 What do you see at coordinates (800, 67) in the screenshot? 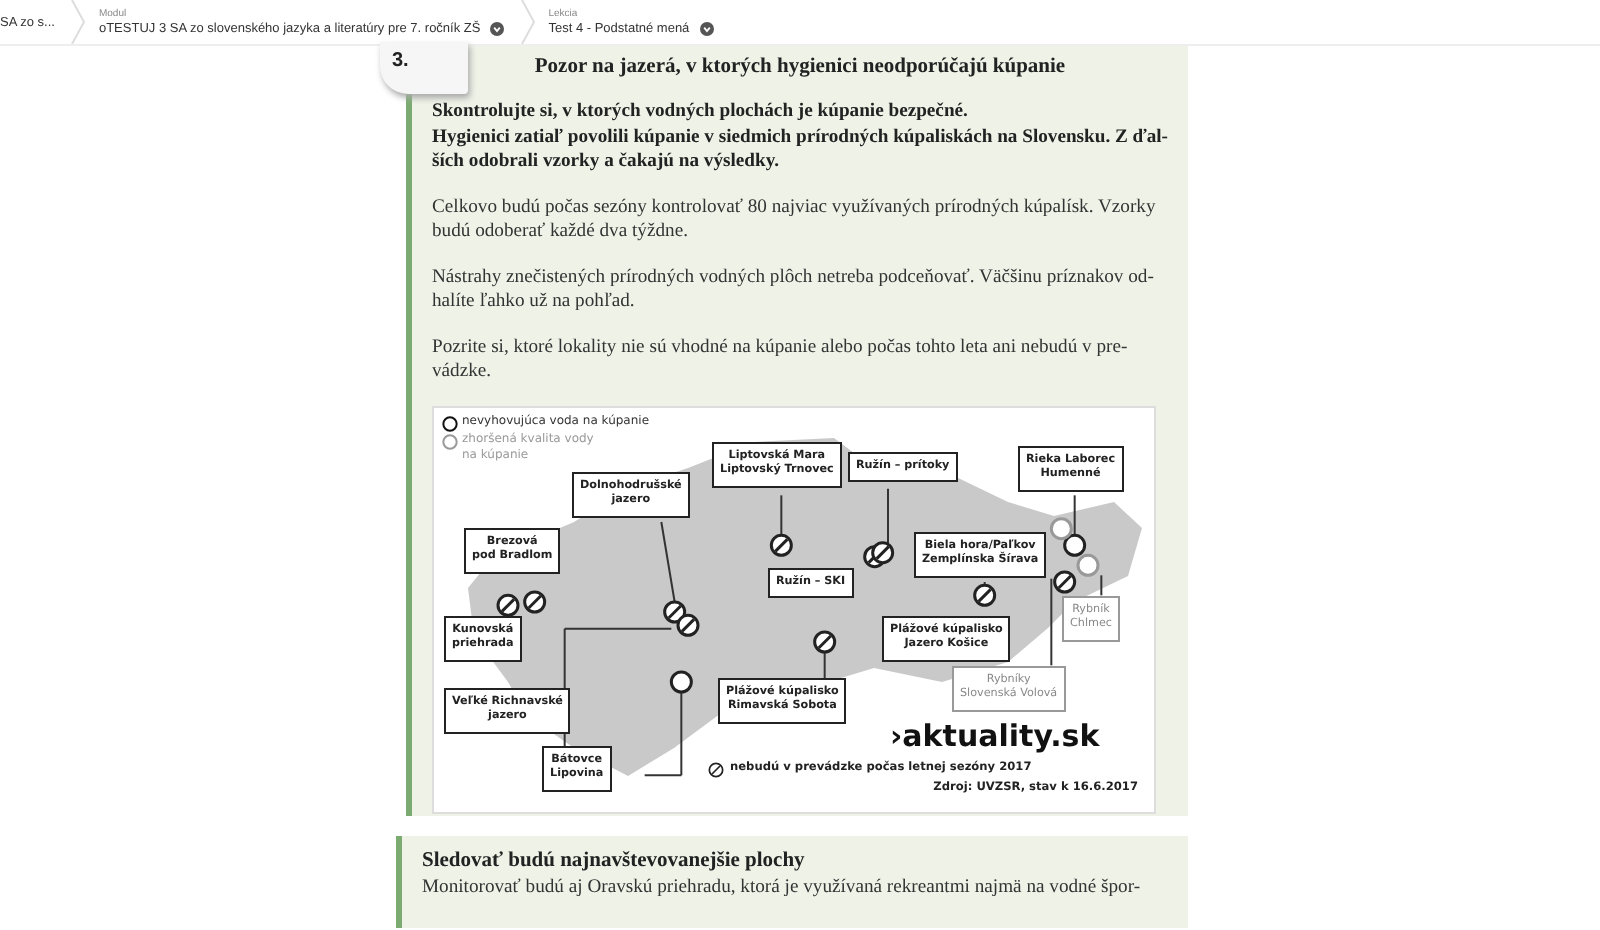
I see `article-title: Pozor na jazerá, v ktorých hygienici neodporúčajú kúpanie` at bounding box center [800, 67].